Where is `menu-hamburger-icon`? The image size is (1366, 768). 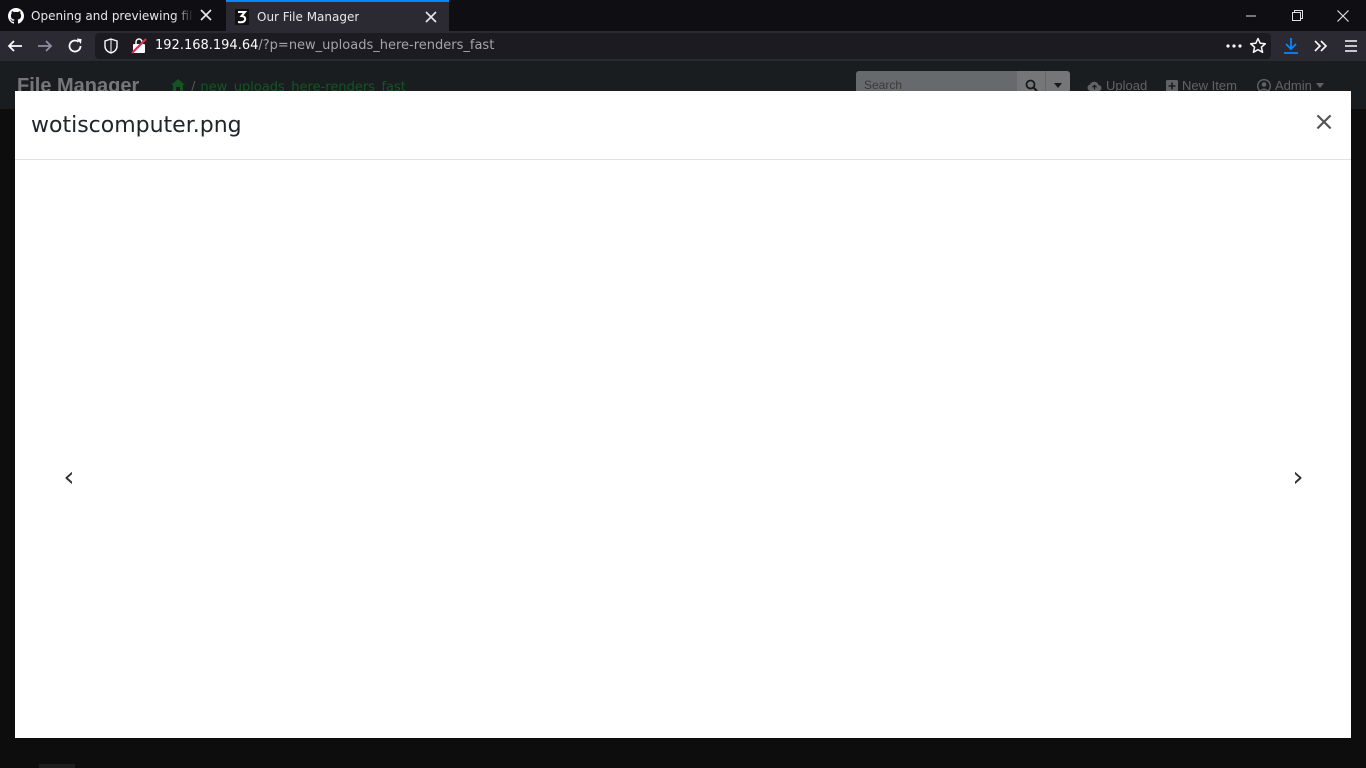
menu-hamburger-icon is located at coordinates (1351, 46).